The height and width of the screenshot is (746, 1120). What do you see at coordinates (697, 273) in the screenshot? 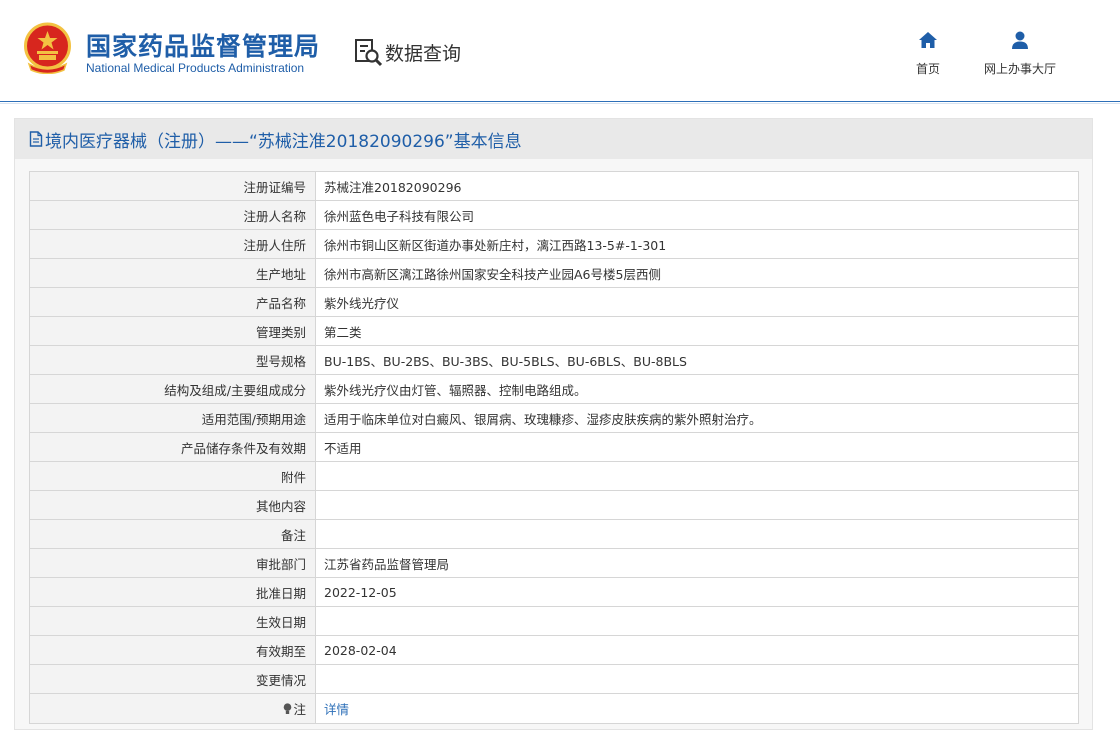
I see `field-value: 徐州市高新区漓江路徐州国家安全科技产业园A6号楼5层西侧` at bounding box center [697, 273].